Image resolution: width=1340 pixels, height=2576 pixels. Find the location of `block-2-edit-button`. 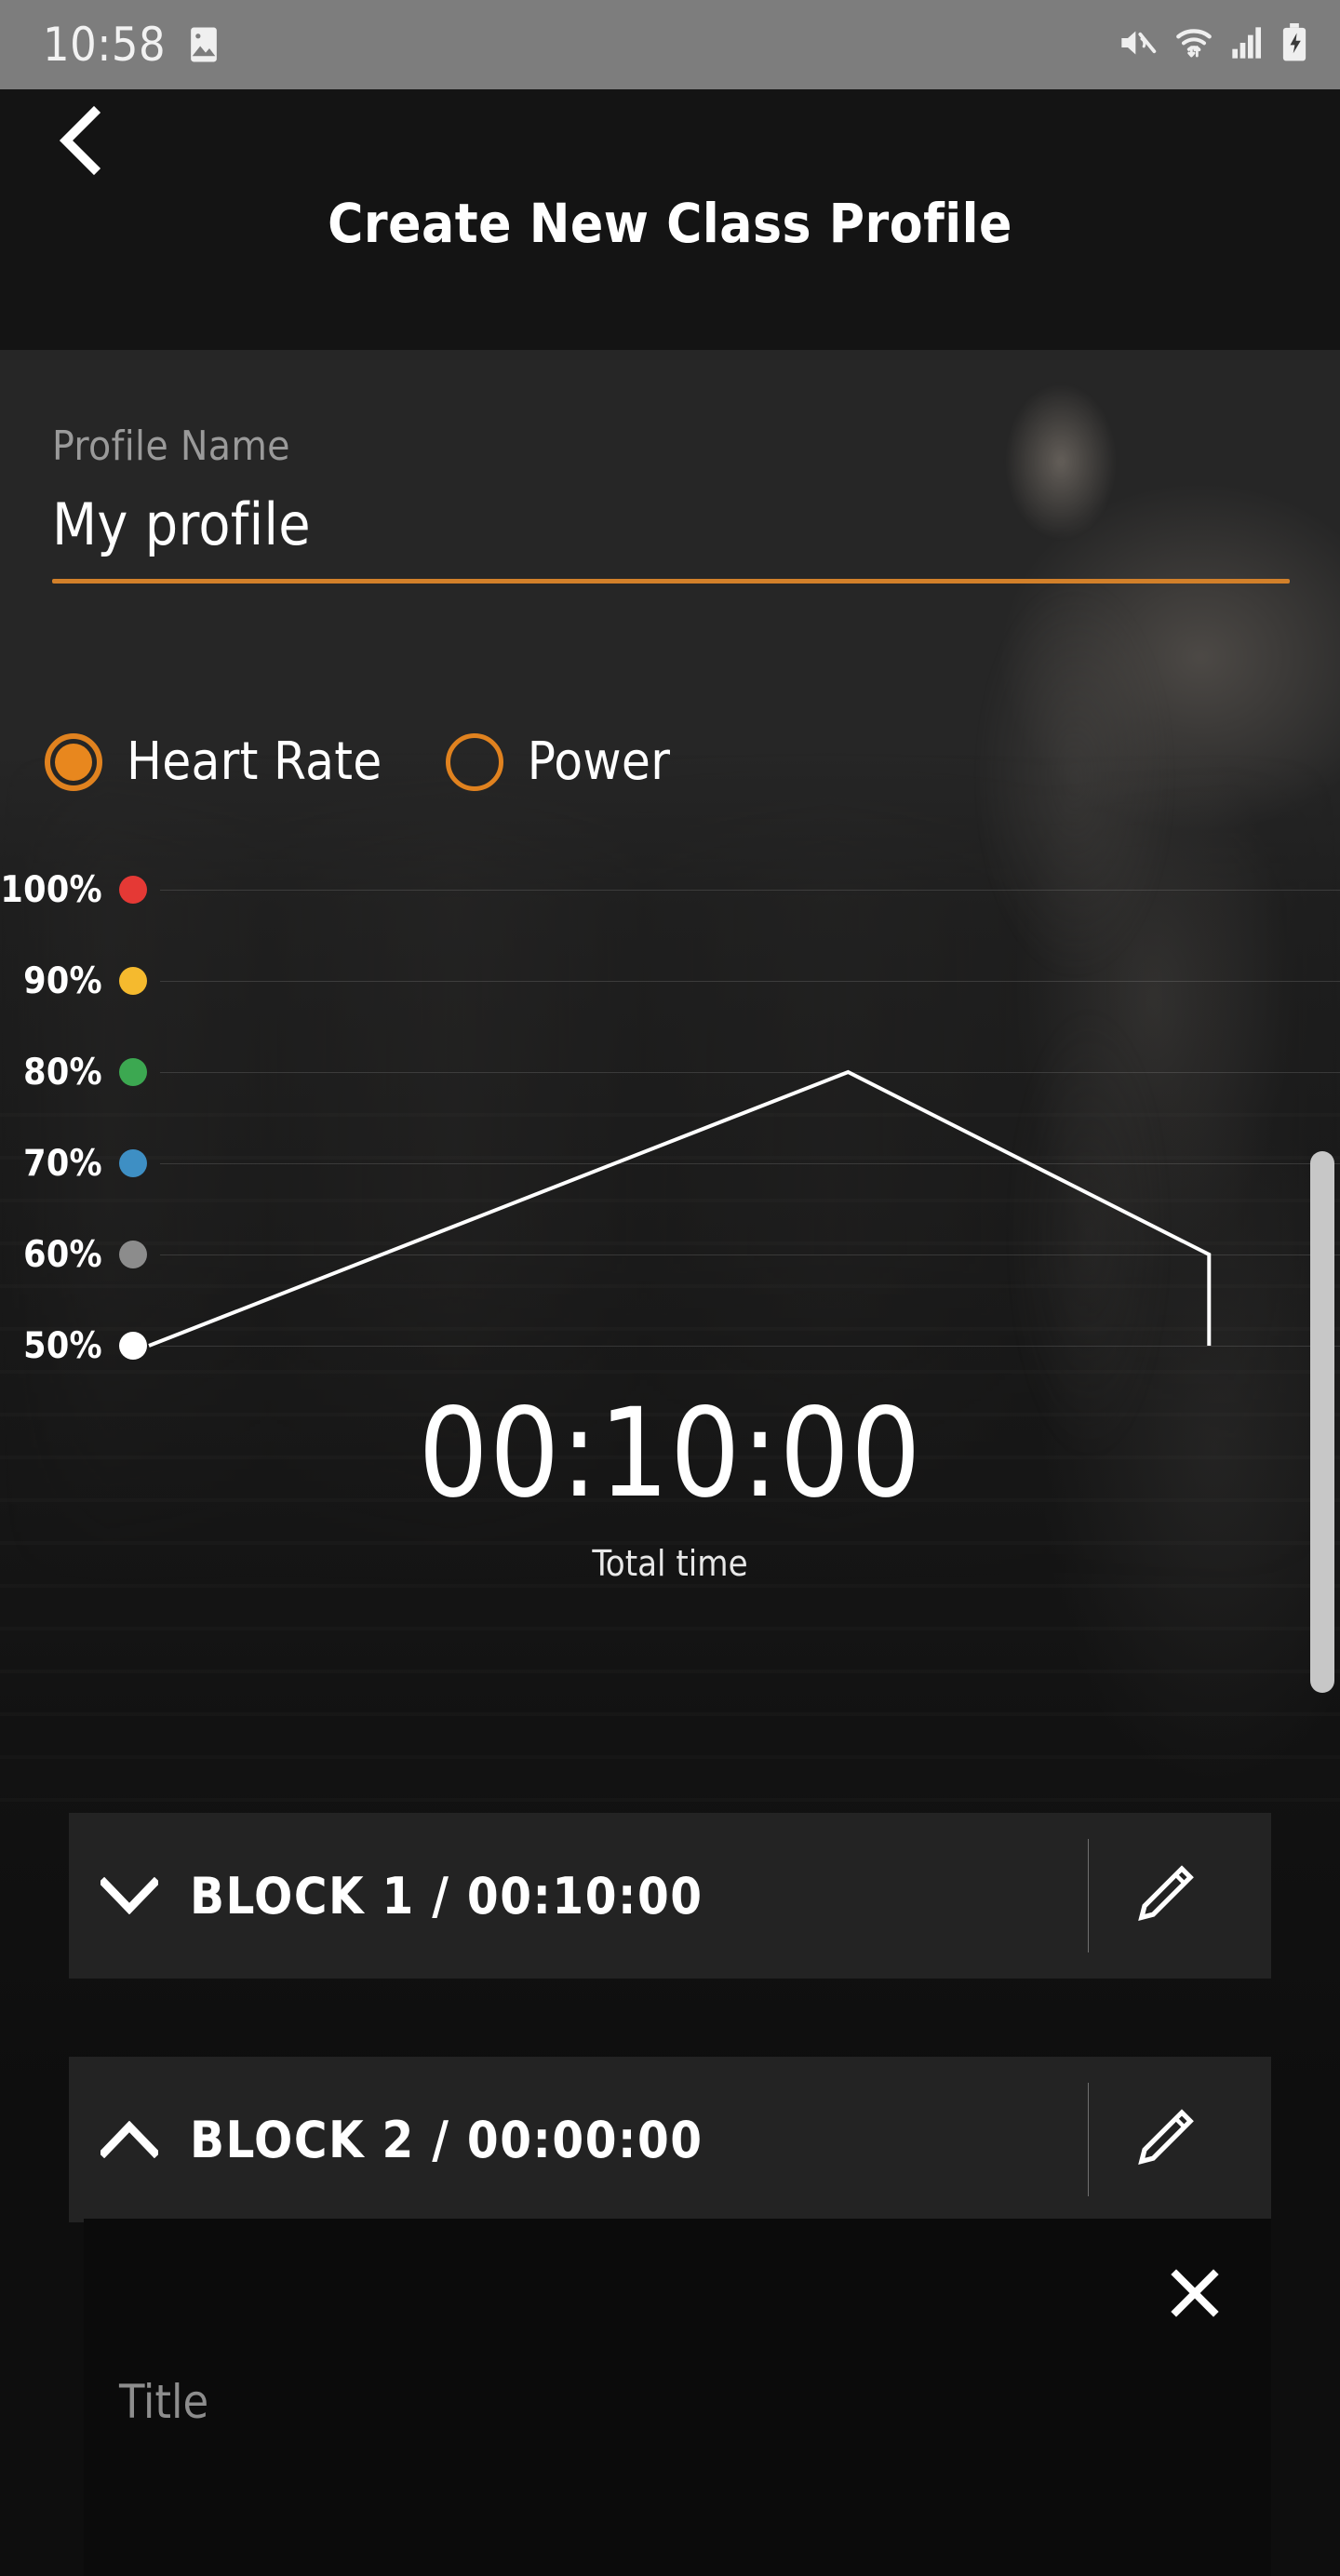

block-2-edit-button is located at coordinates (1163, 2139).